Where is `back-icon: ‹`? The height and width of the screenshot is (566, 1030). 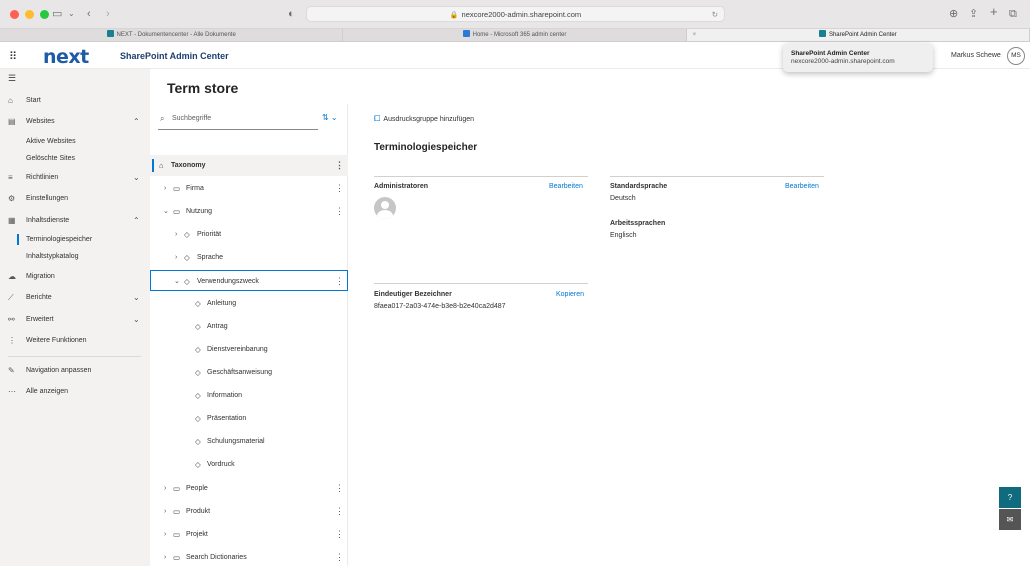
back-icon: ‹ is located at coordinates (89, 14).